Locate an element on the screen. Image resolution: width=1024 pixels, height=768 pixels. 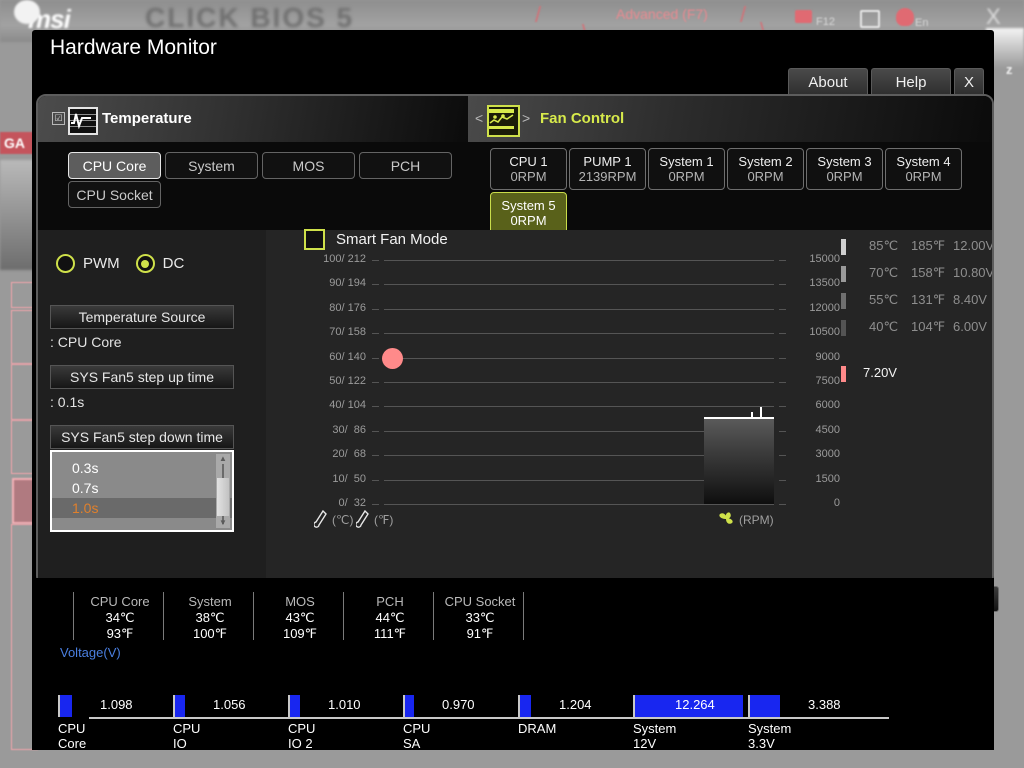
chart-y2-tick-label: 0 is located at coordinates (836, 503).